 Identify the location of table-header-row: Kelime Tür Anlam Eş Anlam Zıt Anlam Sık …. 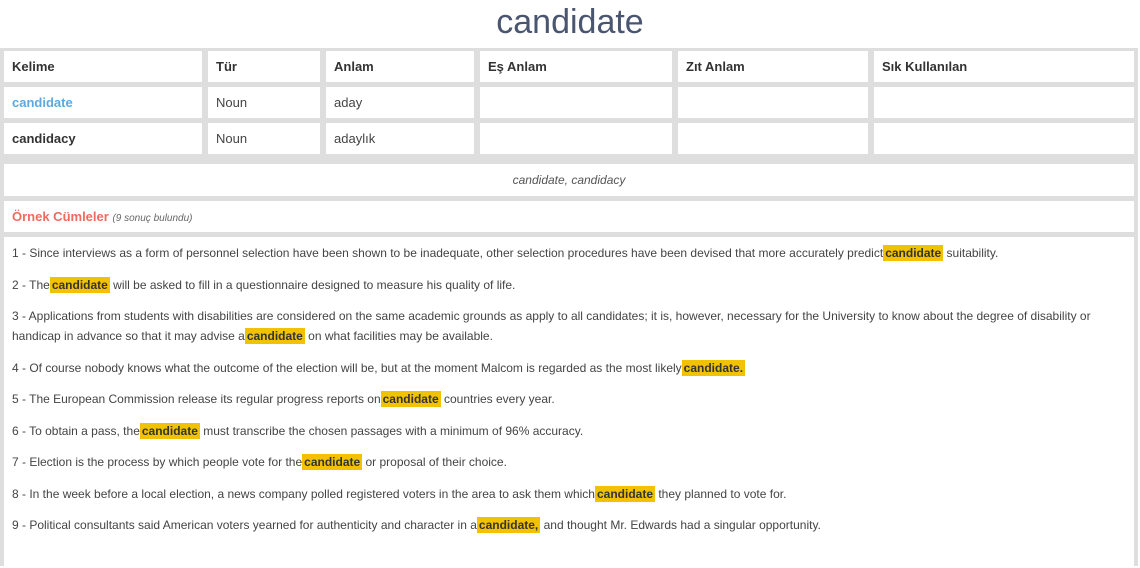
(569, 66).